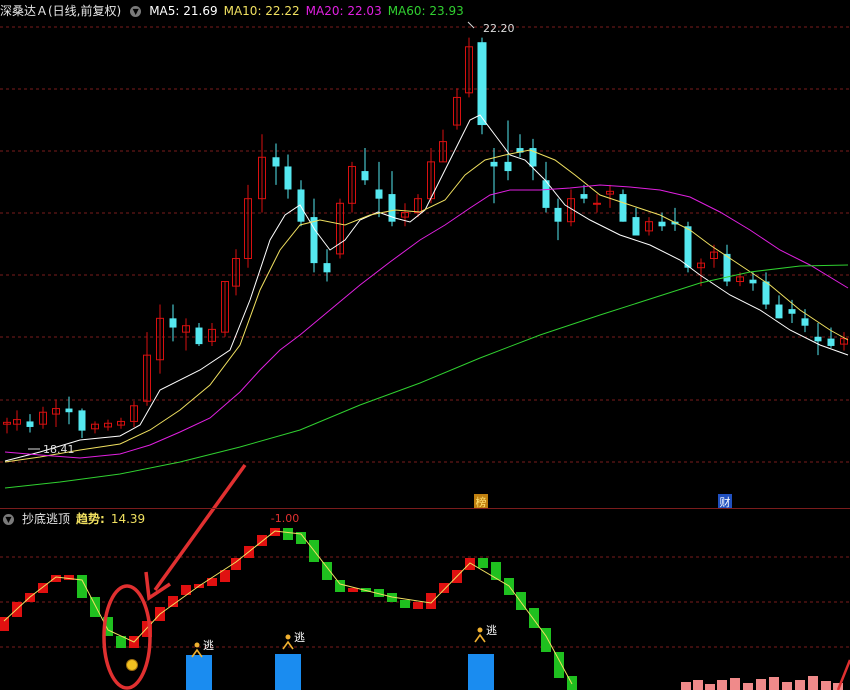 The width and height of the screenshot is (850, 690). What do you see at coordinates (46, 519) in the screenshot?
I see `indicator-name: 抄底逃顶` at bounding box center [46, 519].